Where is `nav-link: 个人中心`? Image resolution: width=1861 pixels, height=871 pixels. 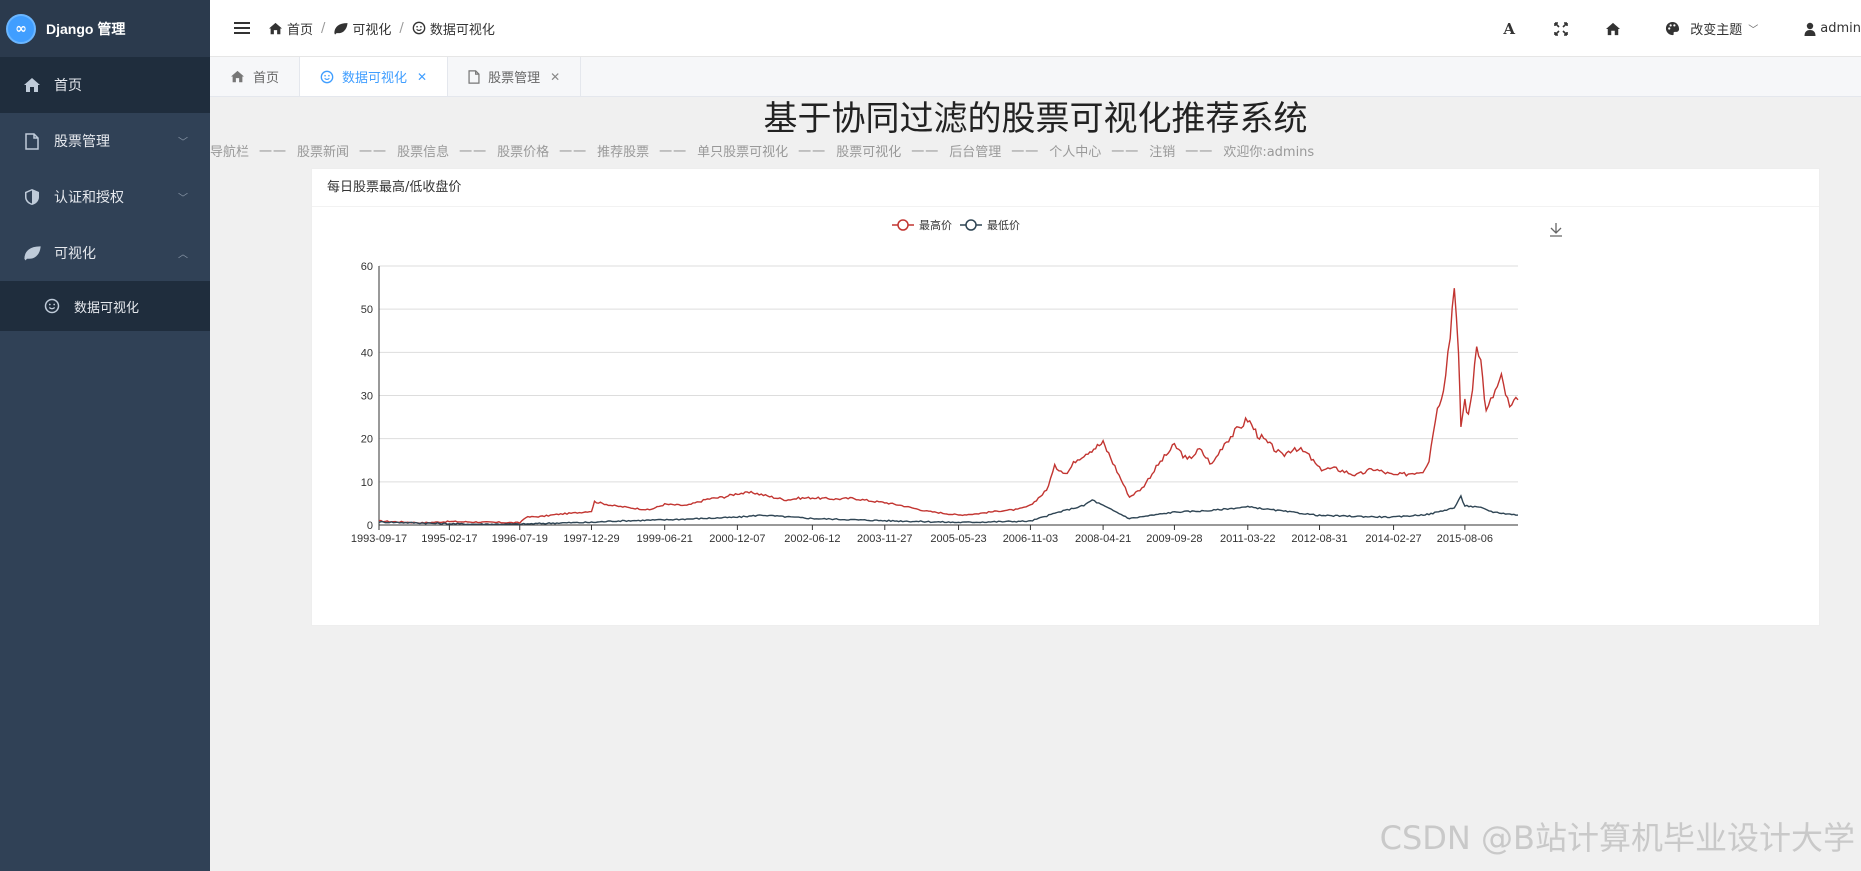
nav-link: 个人中心 is located at coordinates (1075, 150).